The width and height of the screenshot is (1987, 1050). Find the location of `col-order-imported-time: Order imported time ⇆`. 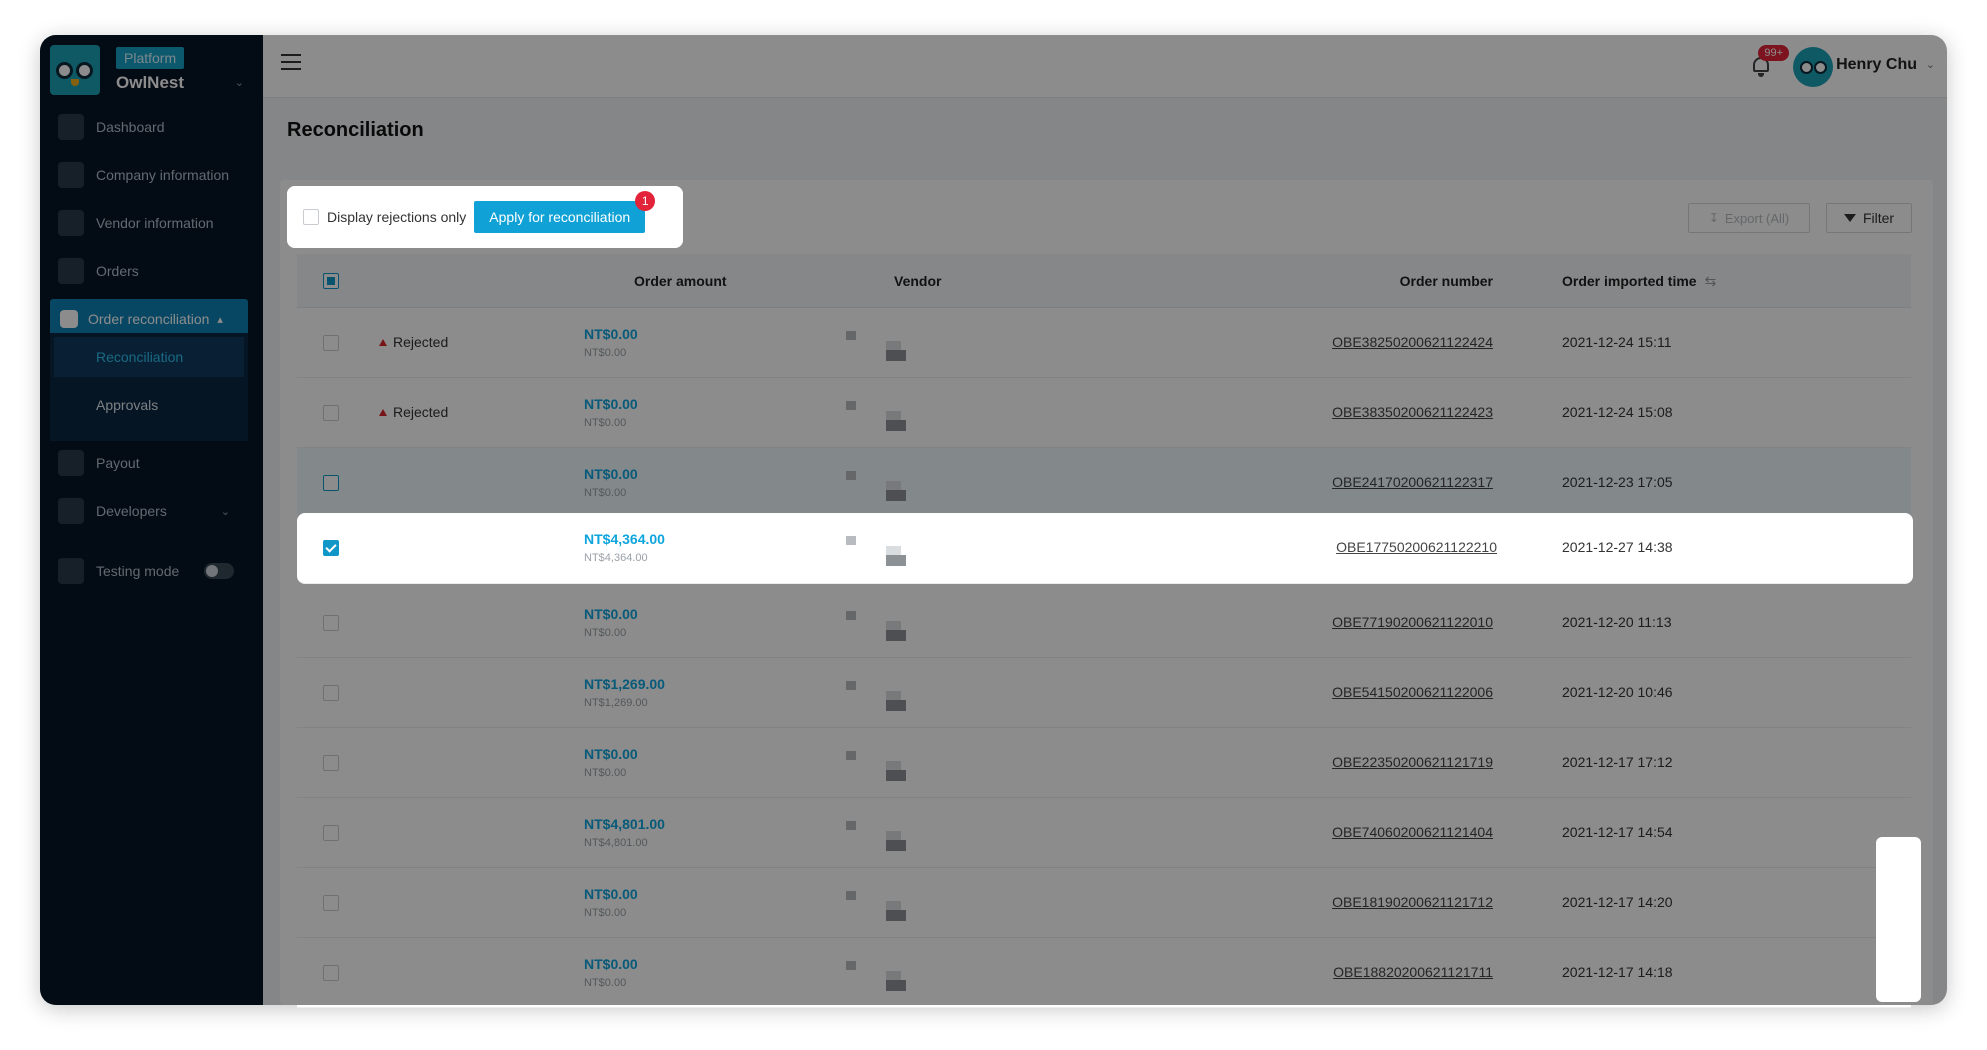

col-order-imported-time: Order imported time ⇆ is located at coordinates (1639, 281).